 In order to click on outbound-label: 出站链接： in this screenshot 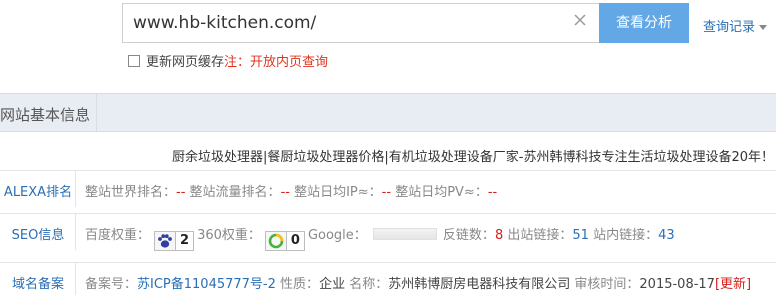, I will do `click(540, 235)`.